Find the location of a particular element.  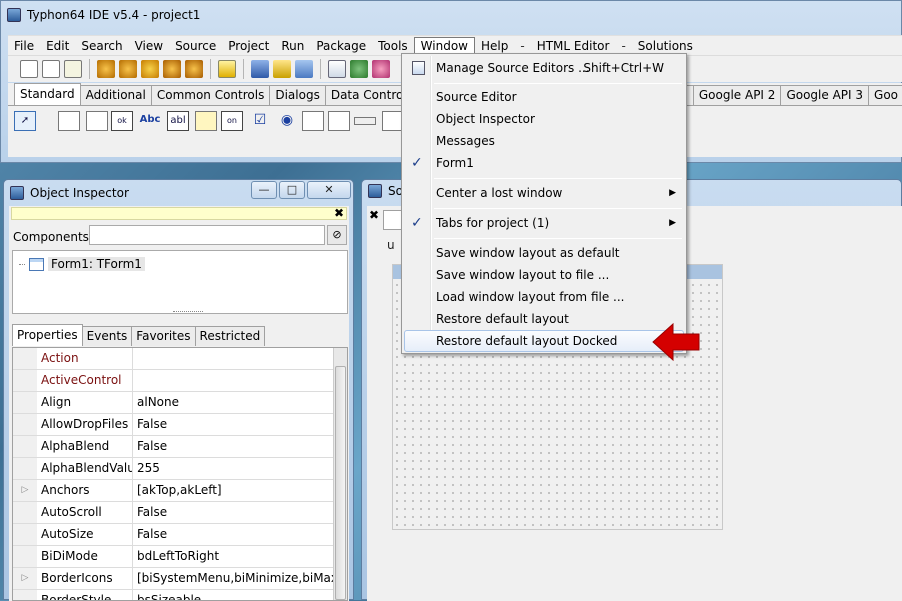

menu-item-messages: Messages is located at coordinates (544, 141).